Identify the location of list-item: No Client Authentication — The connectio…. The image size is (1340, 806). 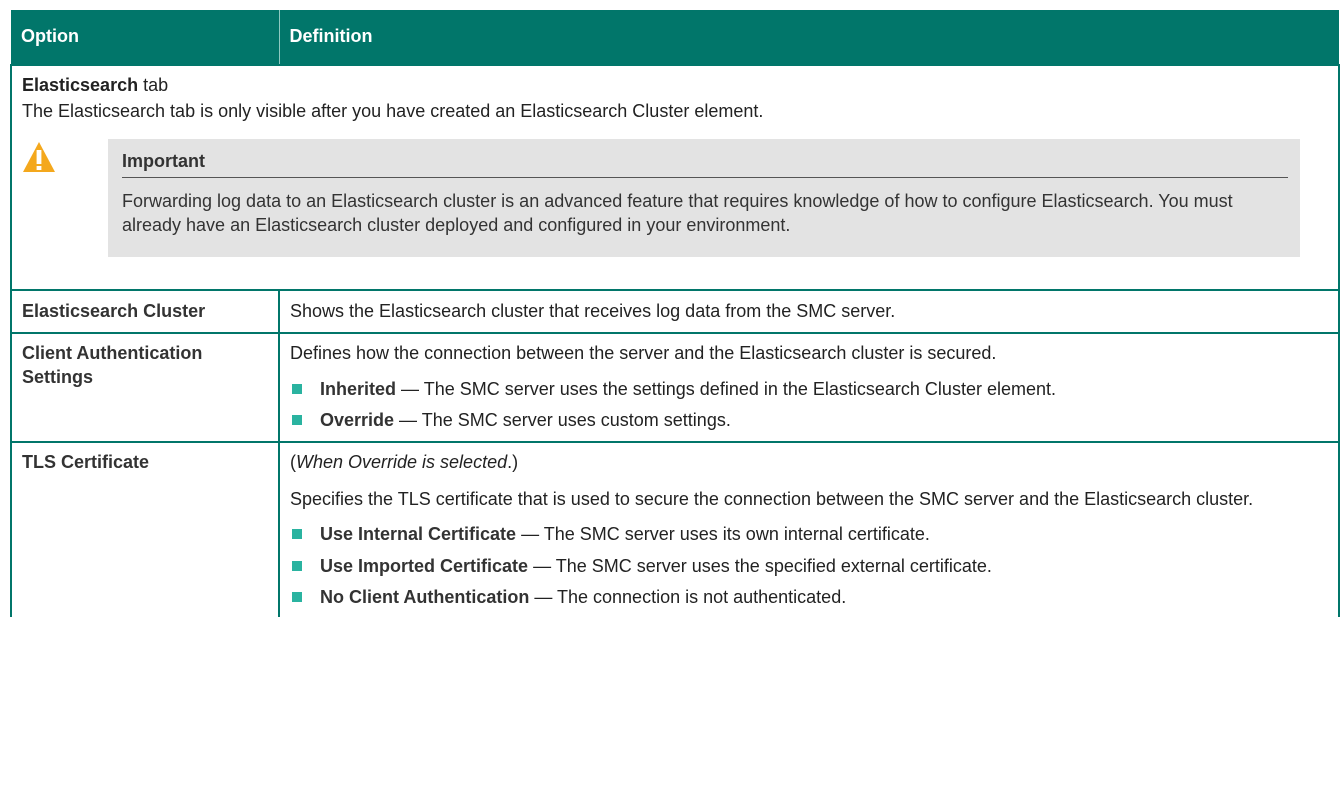
(809, 597).